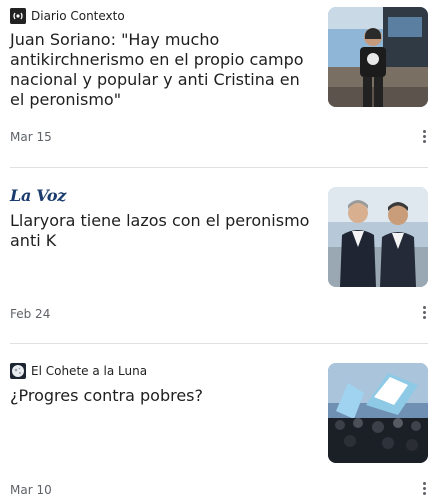  I want to click on source-row: La Voz, so click(38, 195).